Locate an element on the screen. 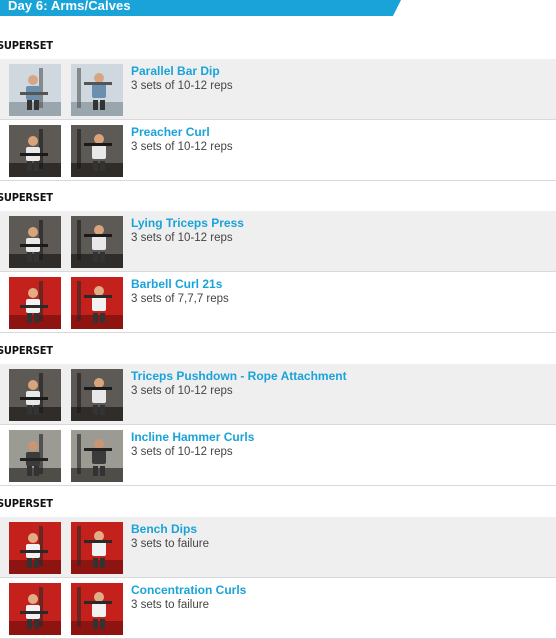 Image resolution: width=556 pixels, height=639 pixels. exercise-name-link: Concentration Curls is located at coordinates (188, 590).